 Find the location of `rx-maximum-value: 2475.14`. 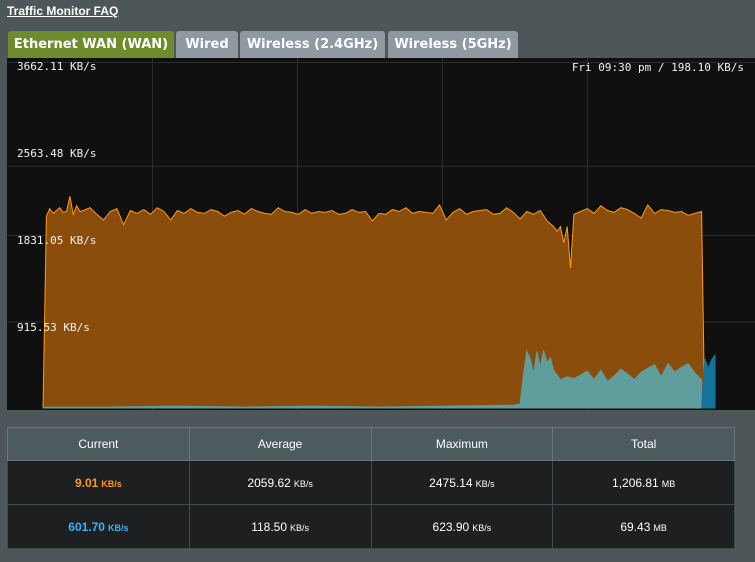

rx-maximum-value: 2475.14 is located at coordinates (451, 482).